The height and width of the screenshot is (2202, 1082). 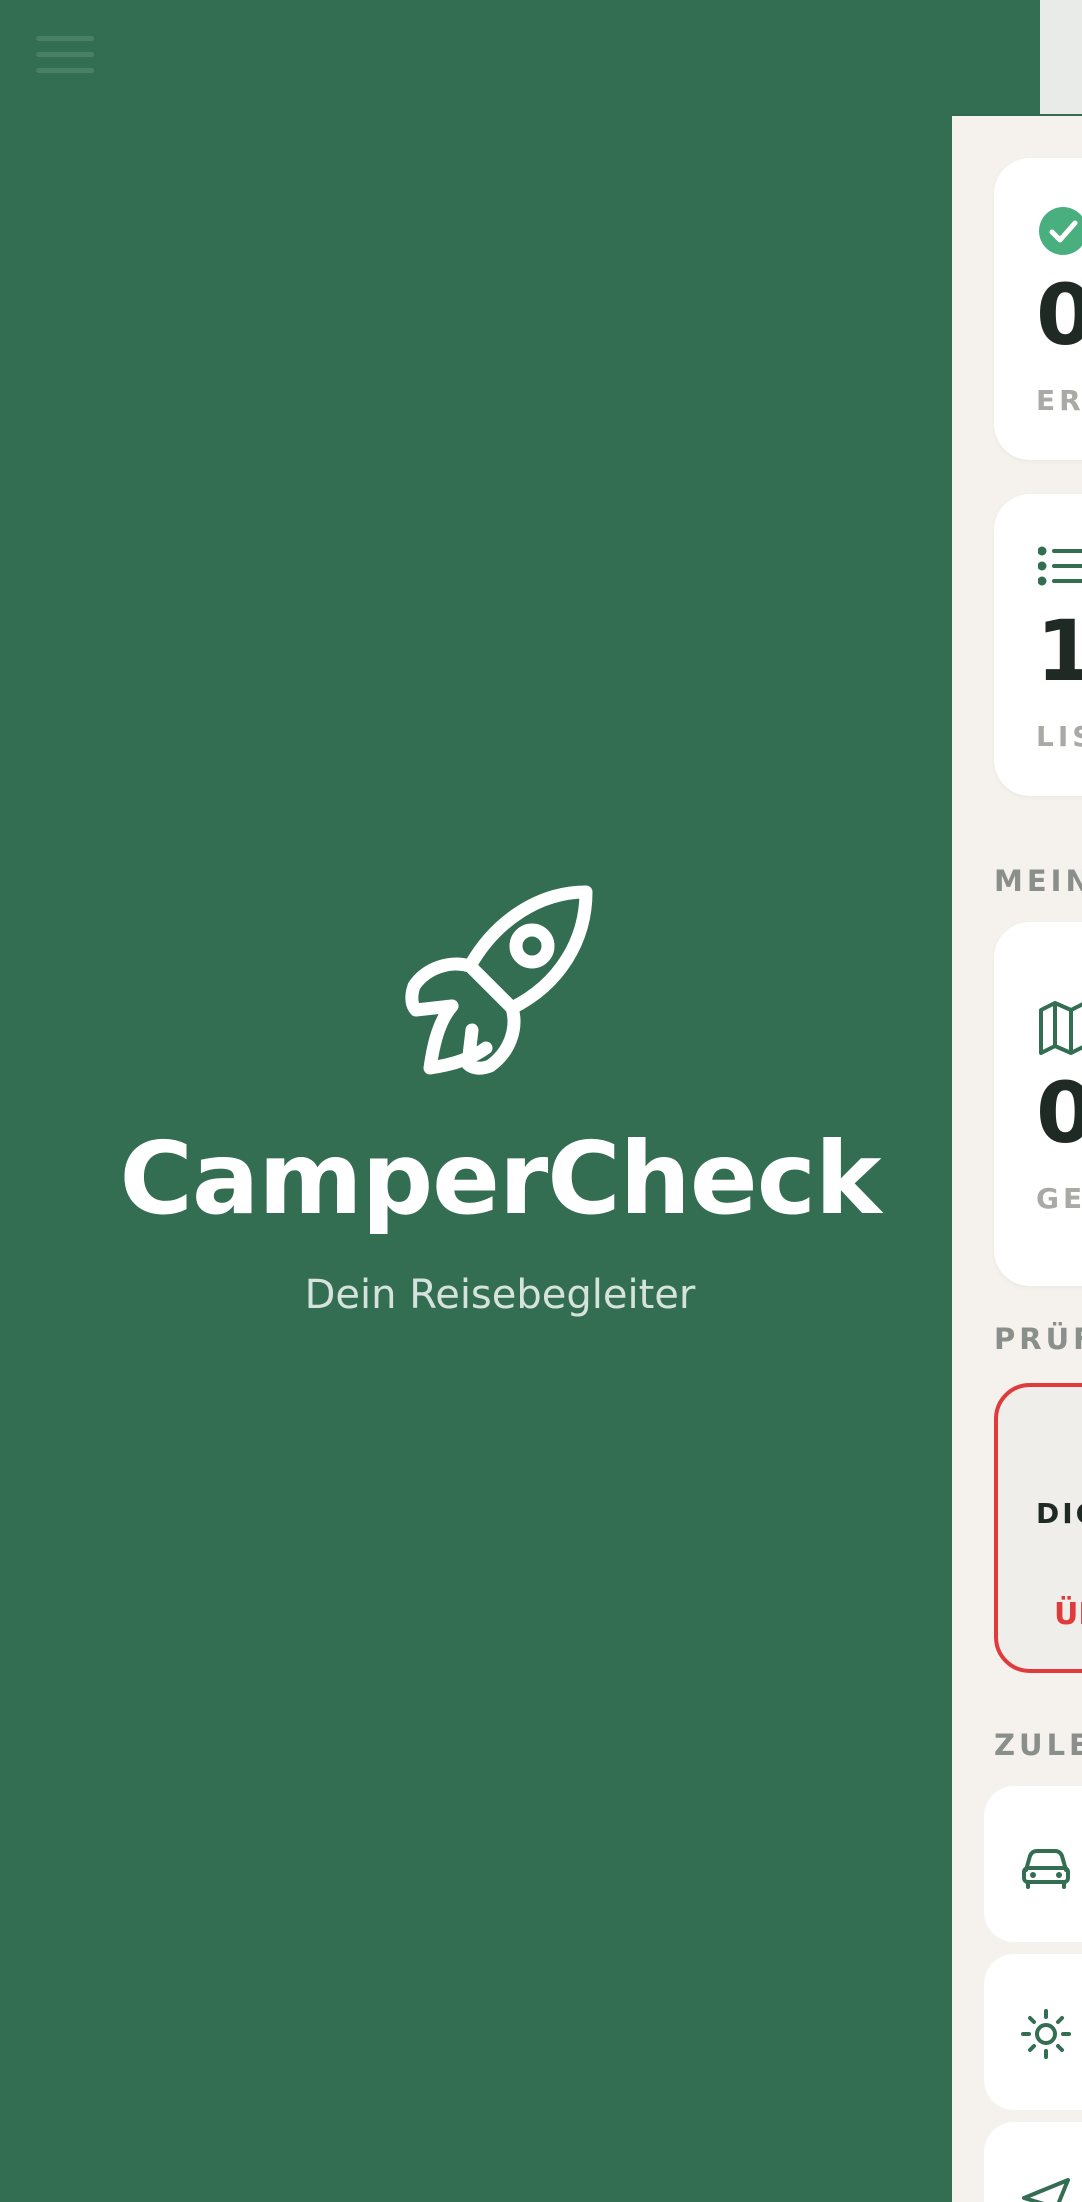 What do you see at coordinates (1046, 2190) in the screenshot?
I see `send-icon` at bounding box center [1046, 2190].